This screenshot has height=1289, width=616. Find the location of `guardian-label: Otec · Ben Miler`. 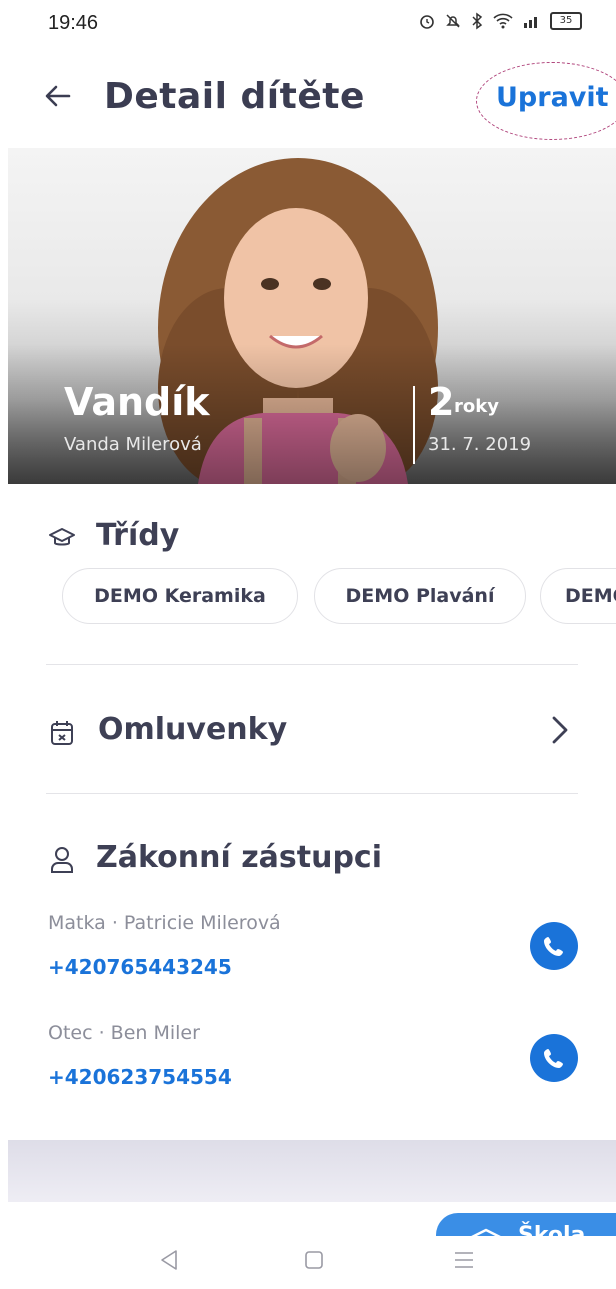

guardian-label: Otec · Ben Miler is located at coordinates (124, 1033).